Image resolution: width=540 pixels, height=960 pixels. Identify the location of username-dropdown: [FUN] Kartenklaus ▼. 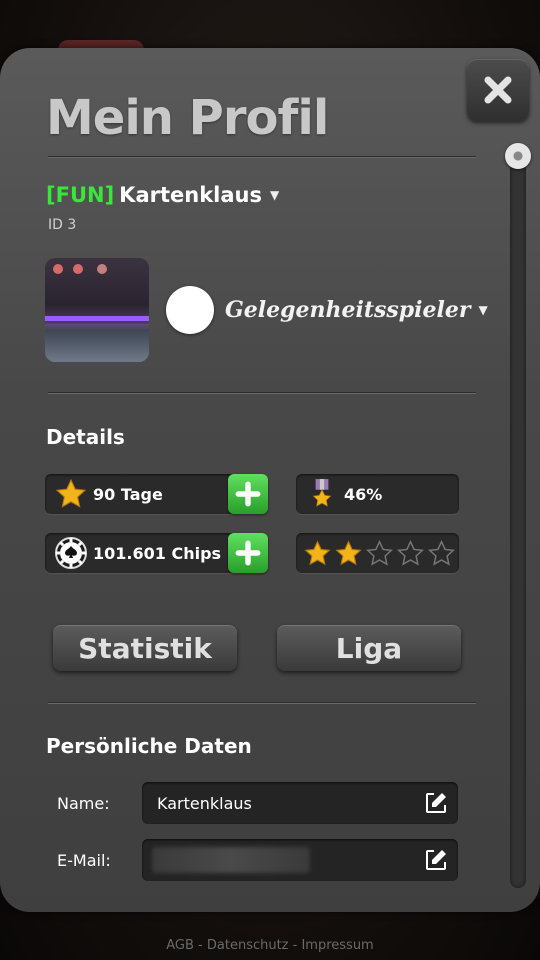
(162, 195).